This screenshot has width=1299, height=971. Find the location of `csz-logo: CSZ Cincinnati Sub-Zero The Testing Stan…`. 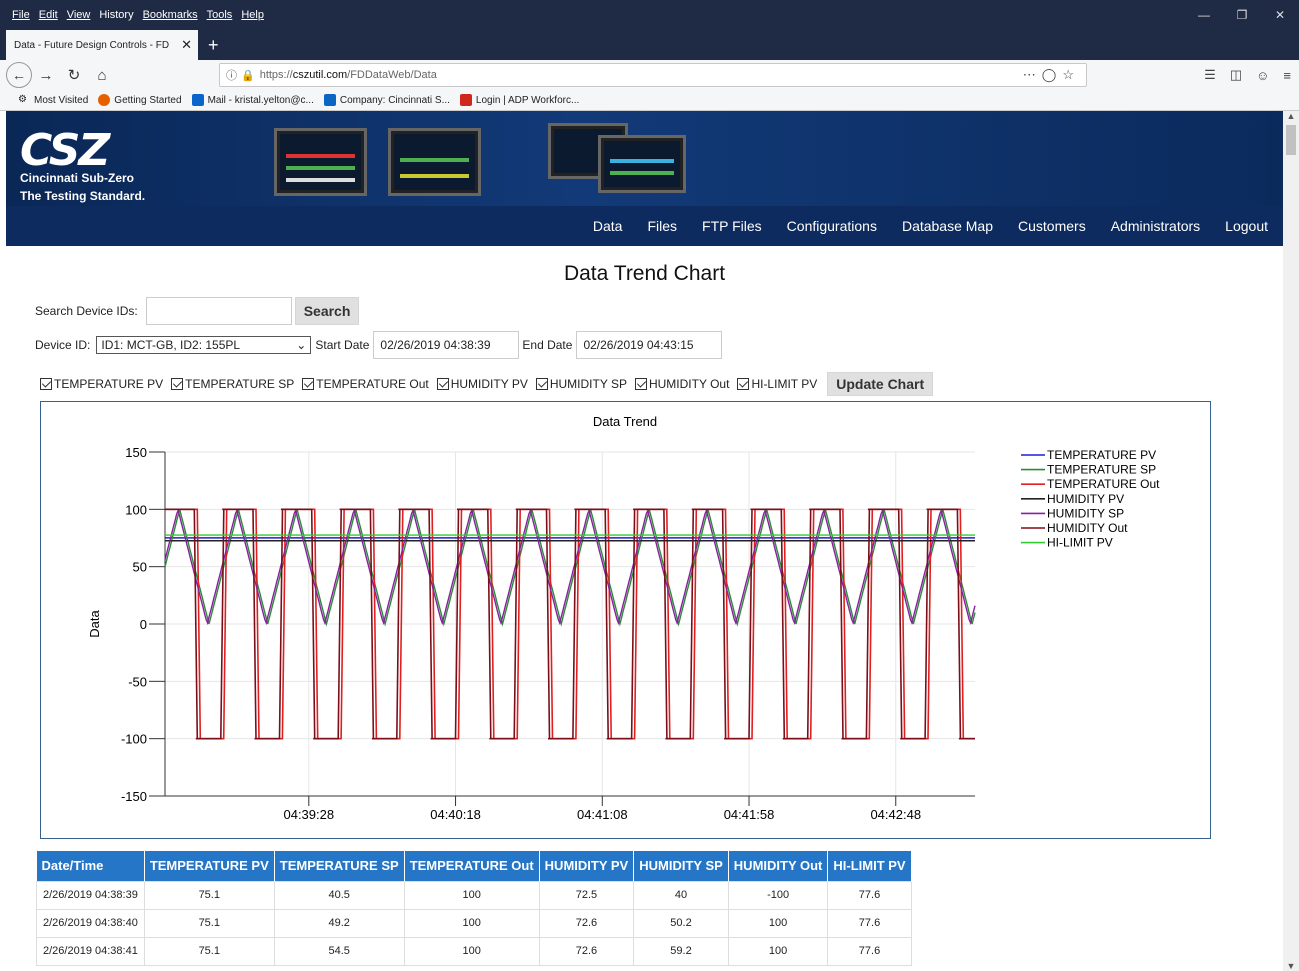

csz-logo: CSZ Cincinnati Sub-Zero The Testing Stan… is located at coordinates (83, 164).